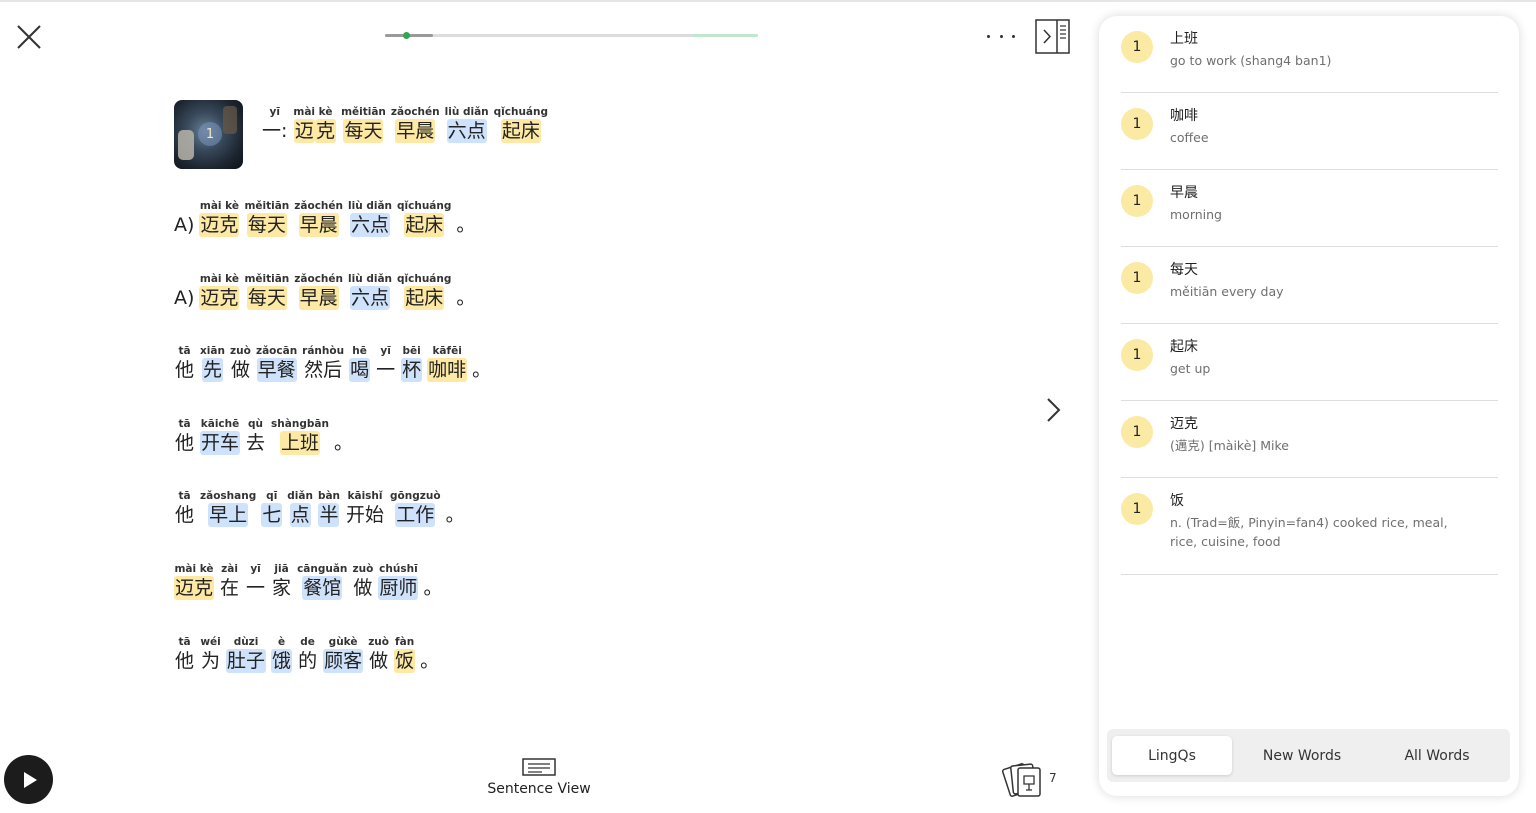  I want to click on lingq-word-token: fàn 饭, so click(405, 654).